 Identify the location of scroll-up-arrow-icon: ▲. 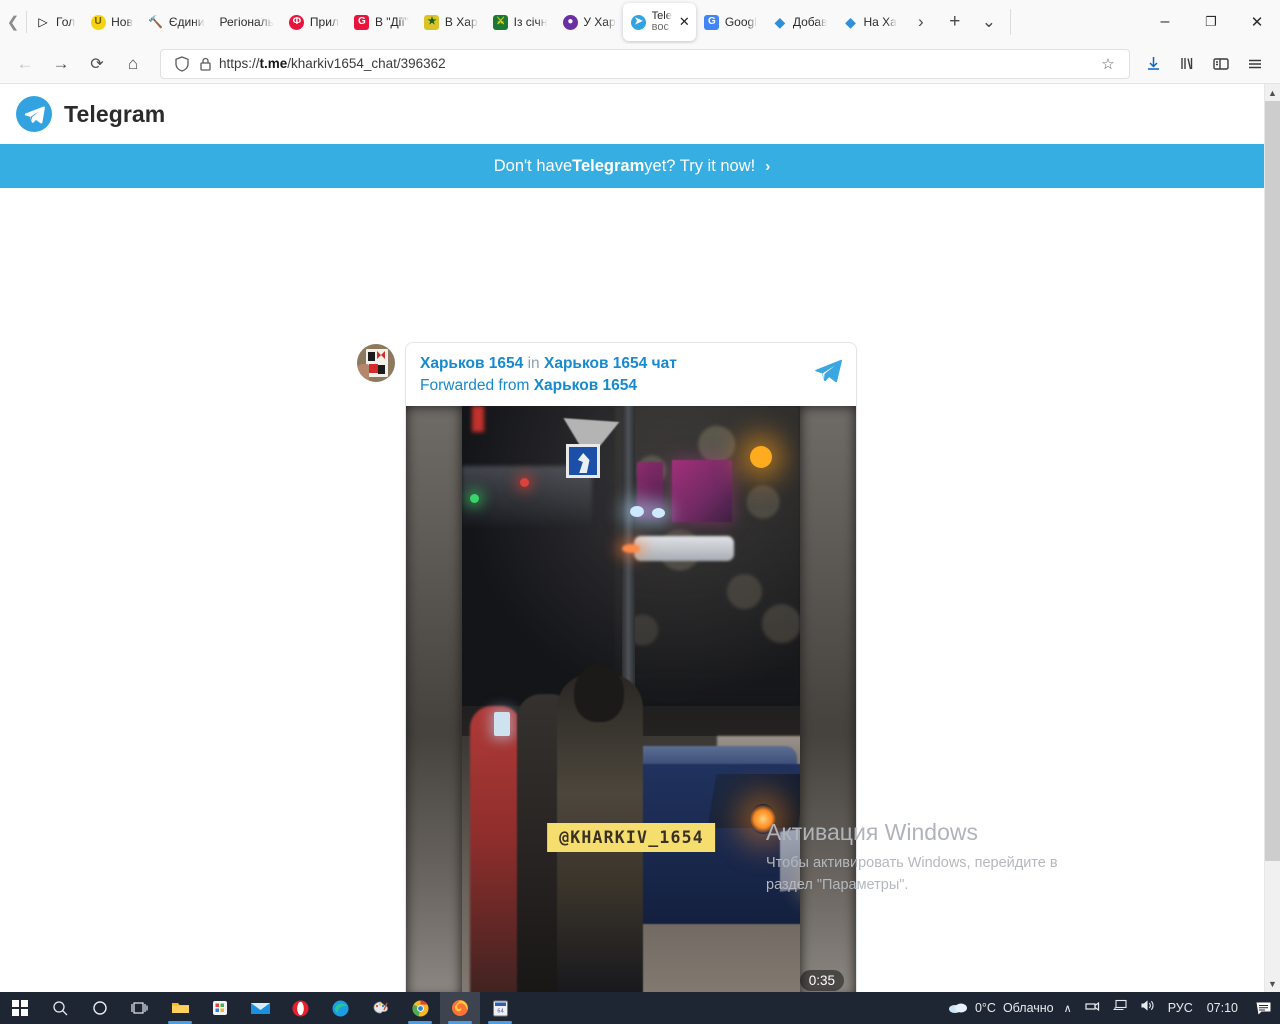
(1272, 92).